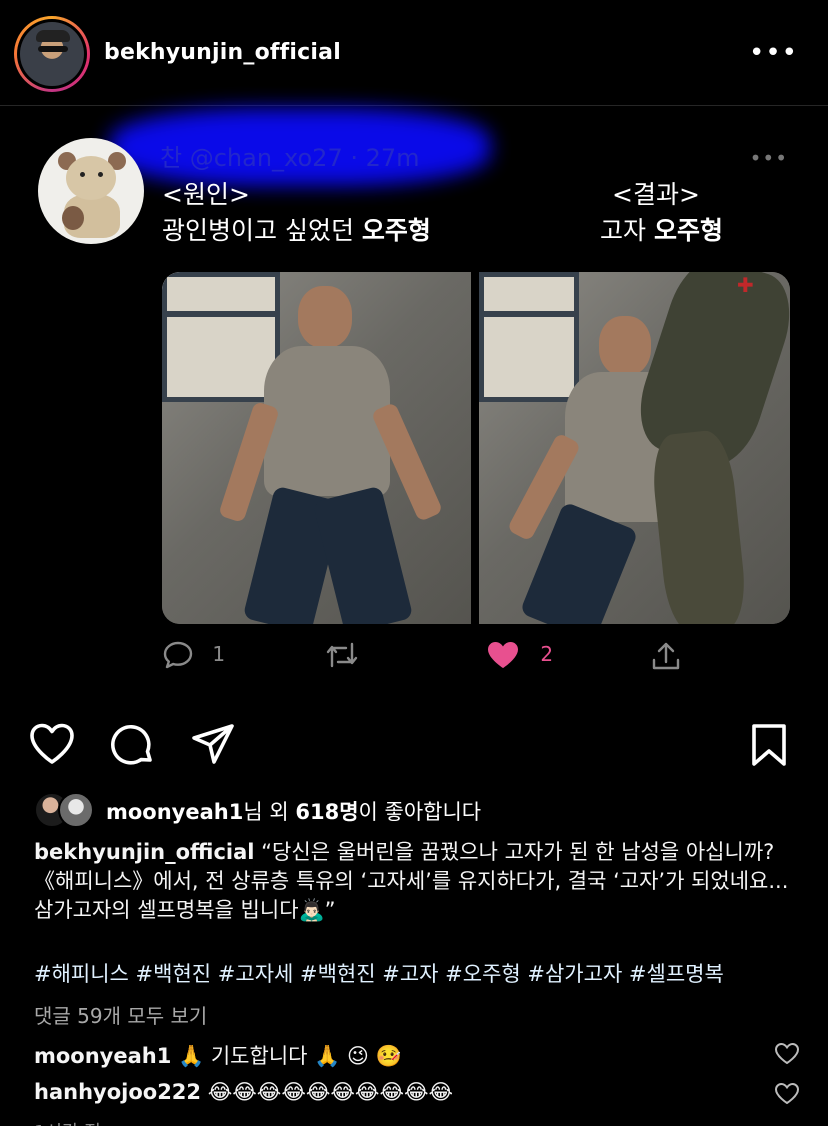 The width and height of the screenshot is (828, 1126). I want to click on more-options-icon: •••, so click(773, 53).